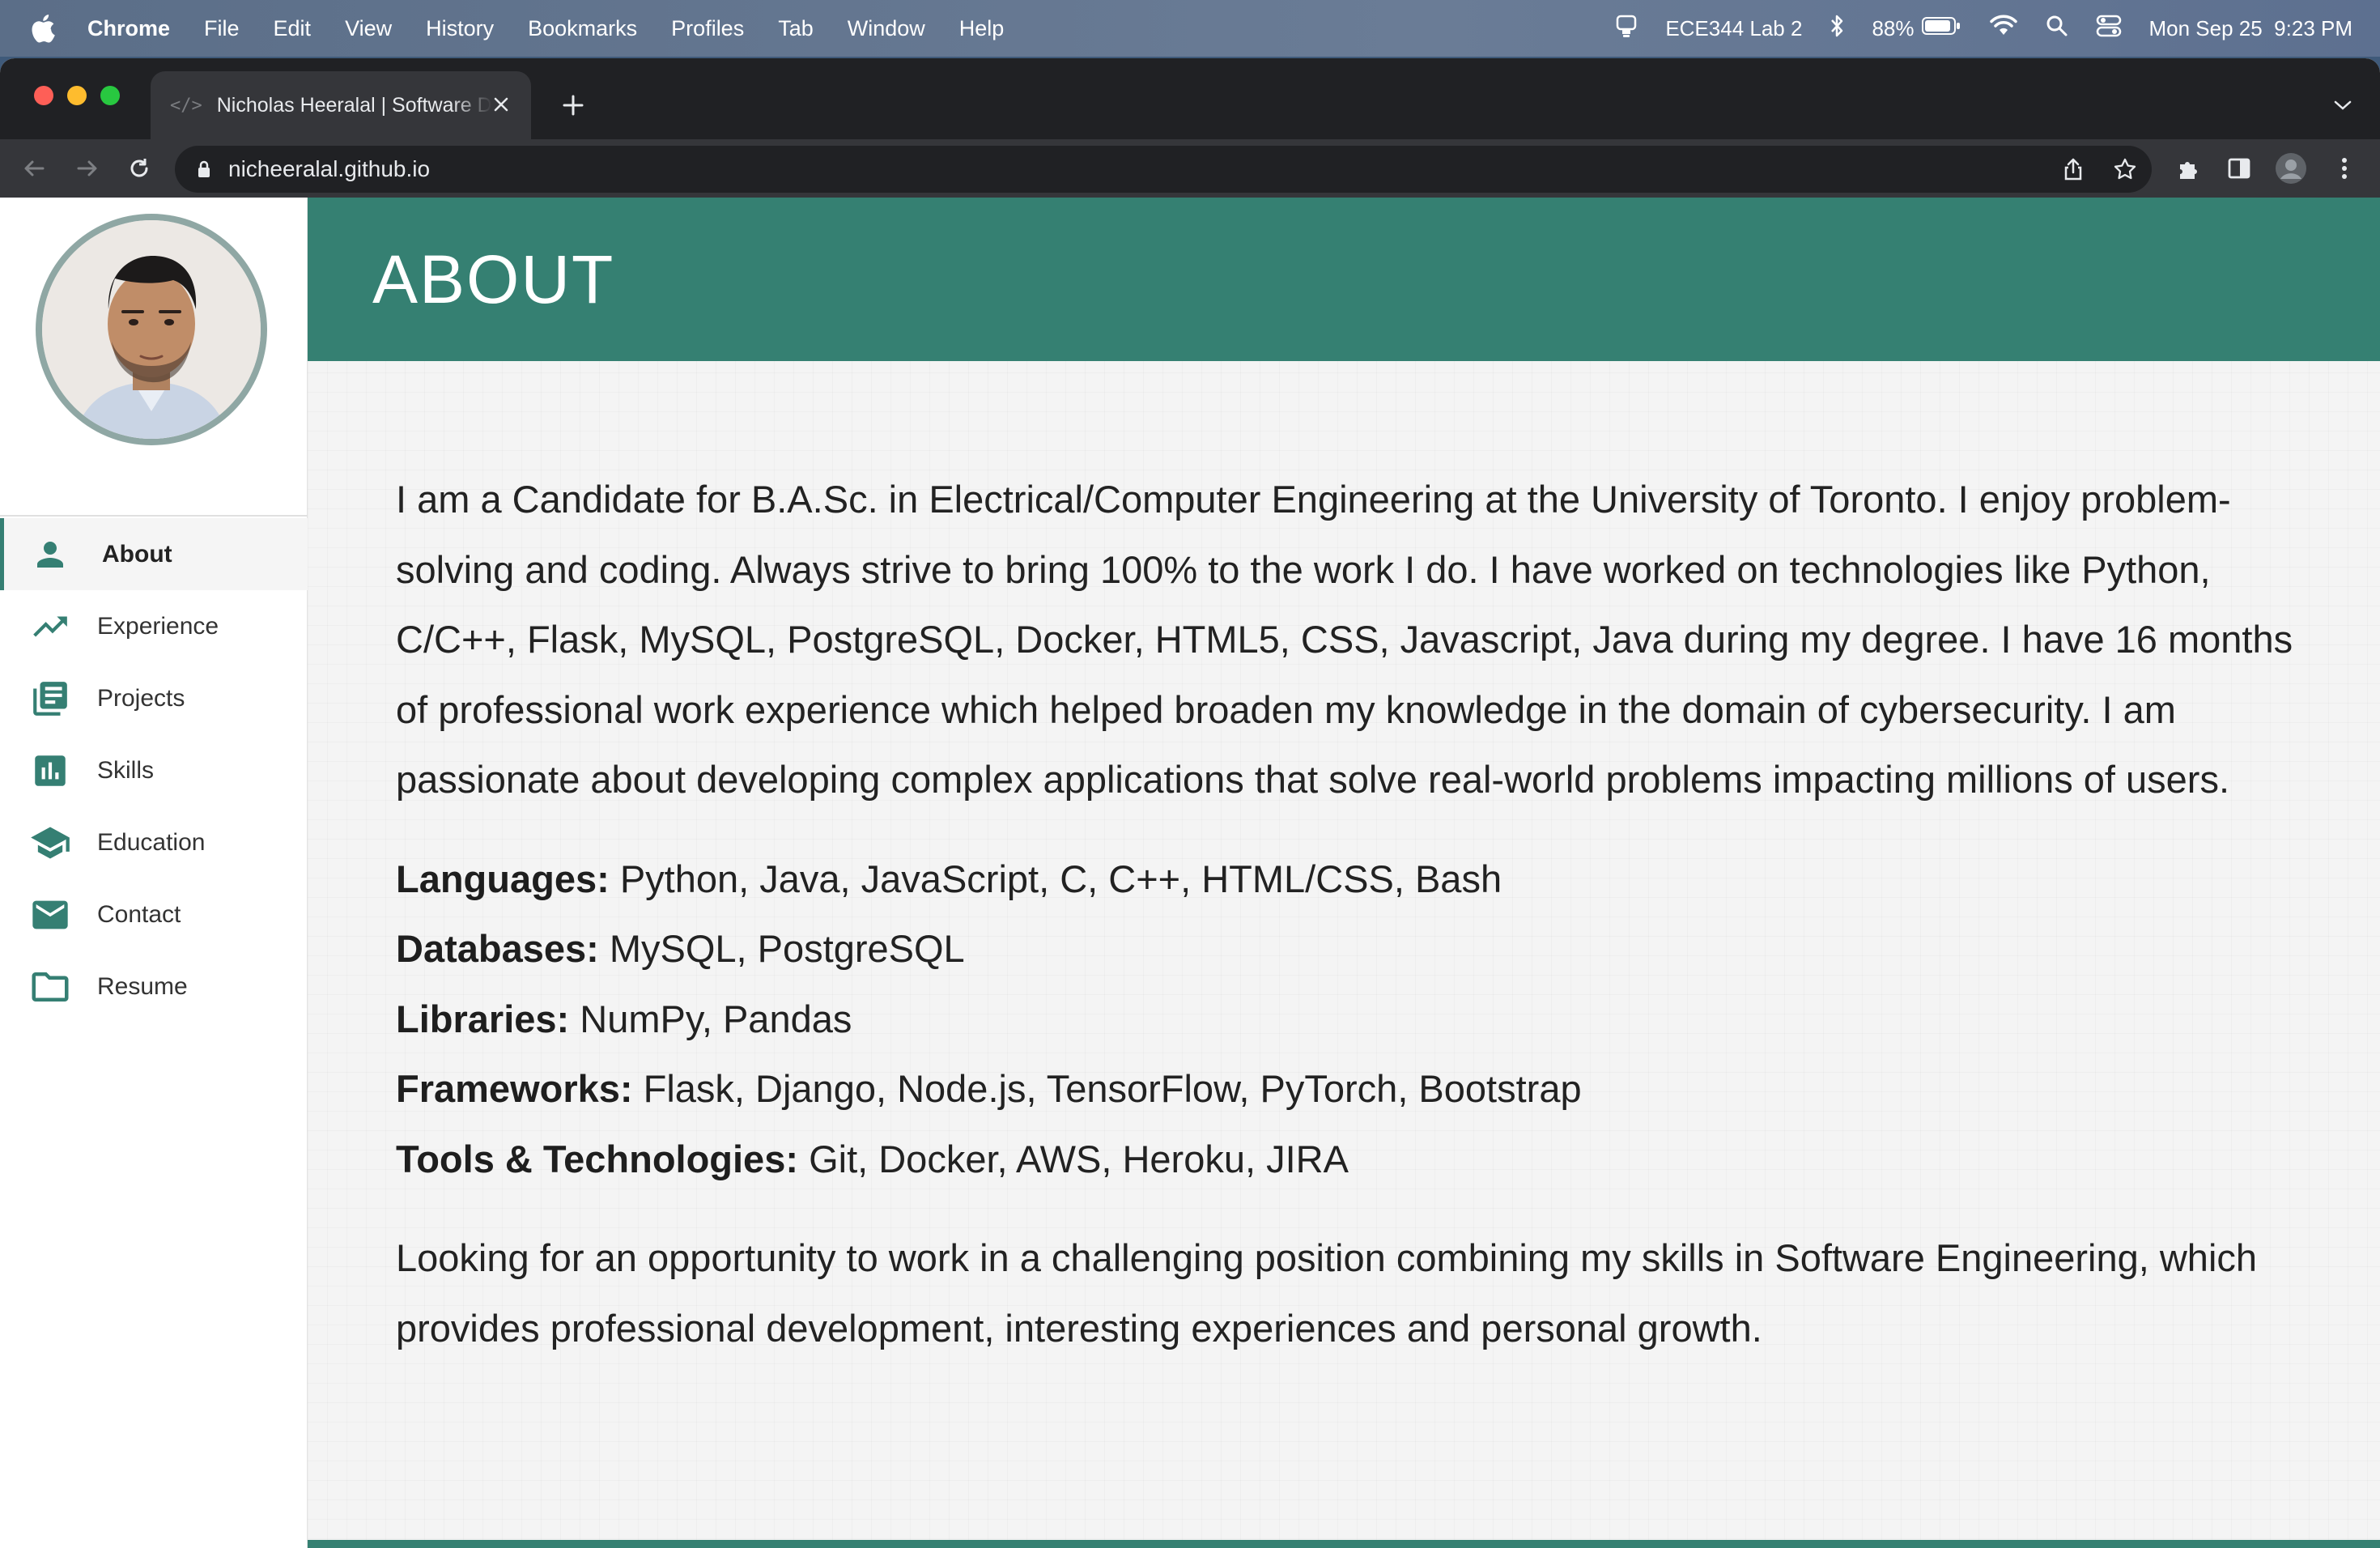  Describe the element at coordinates (707, 29) in the screenshot. I see `menu-profiles: Profiles` at that location.